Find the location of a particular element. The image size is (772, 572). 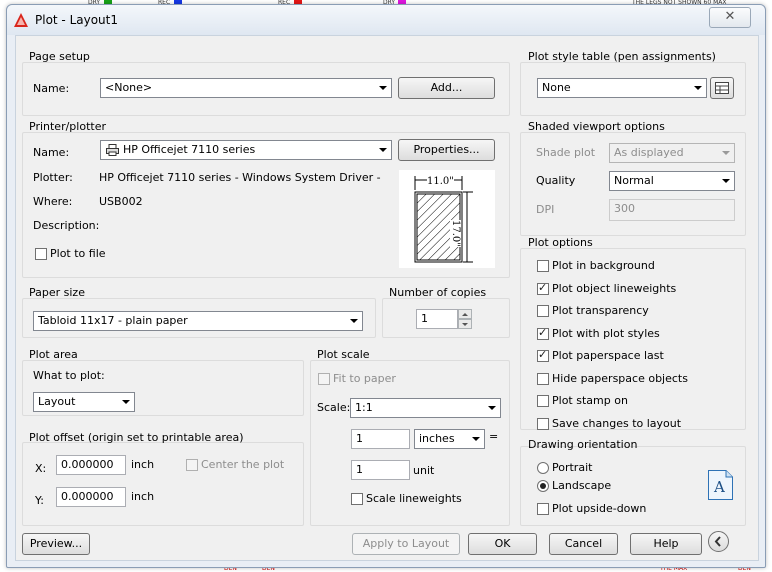

scale-value: 1:1 is located at coordinates (364, 407).